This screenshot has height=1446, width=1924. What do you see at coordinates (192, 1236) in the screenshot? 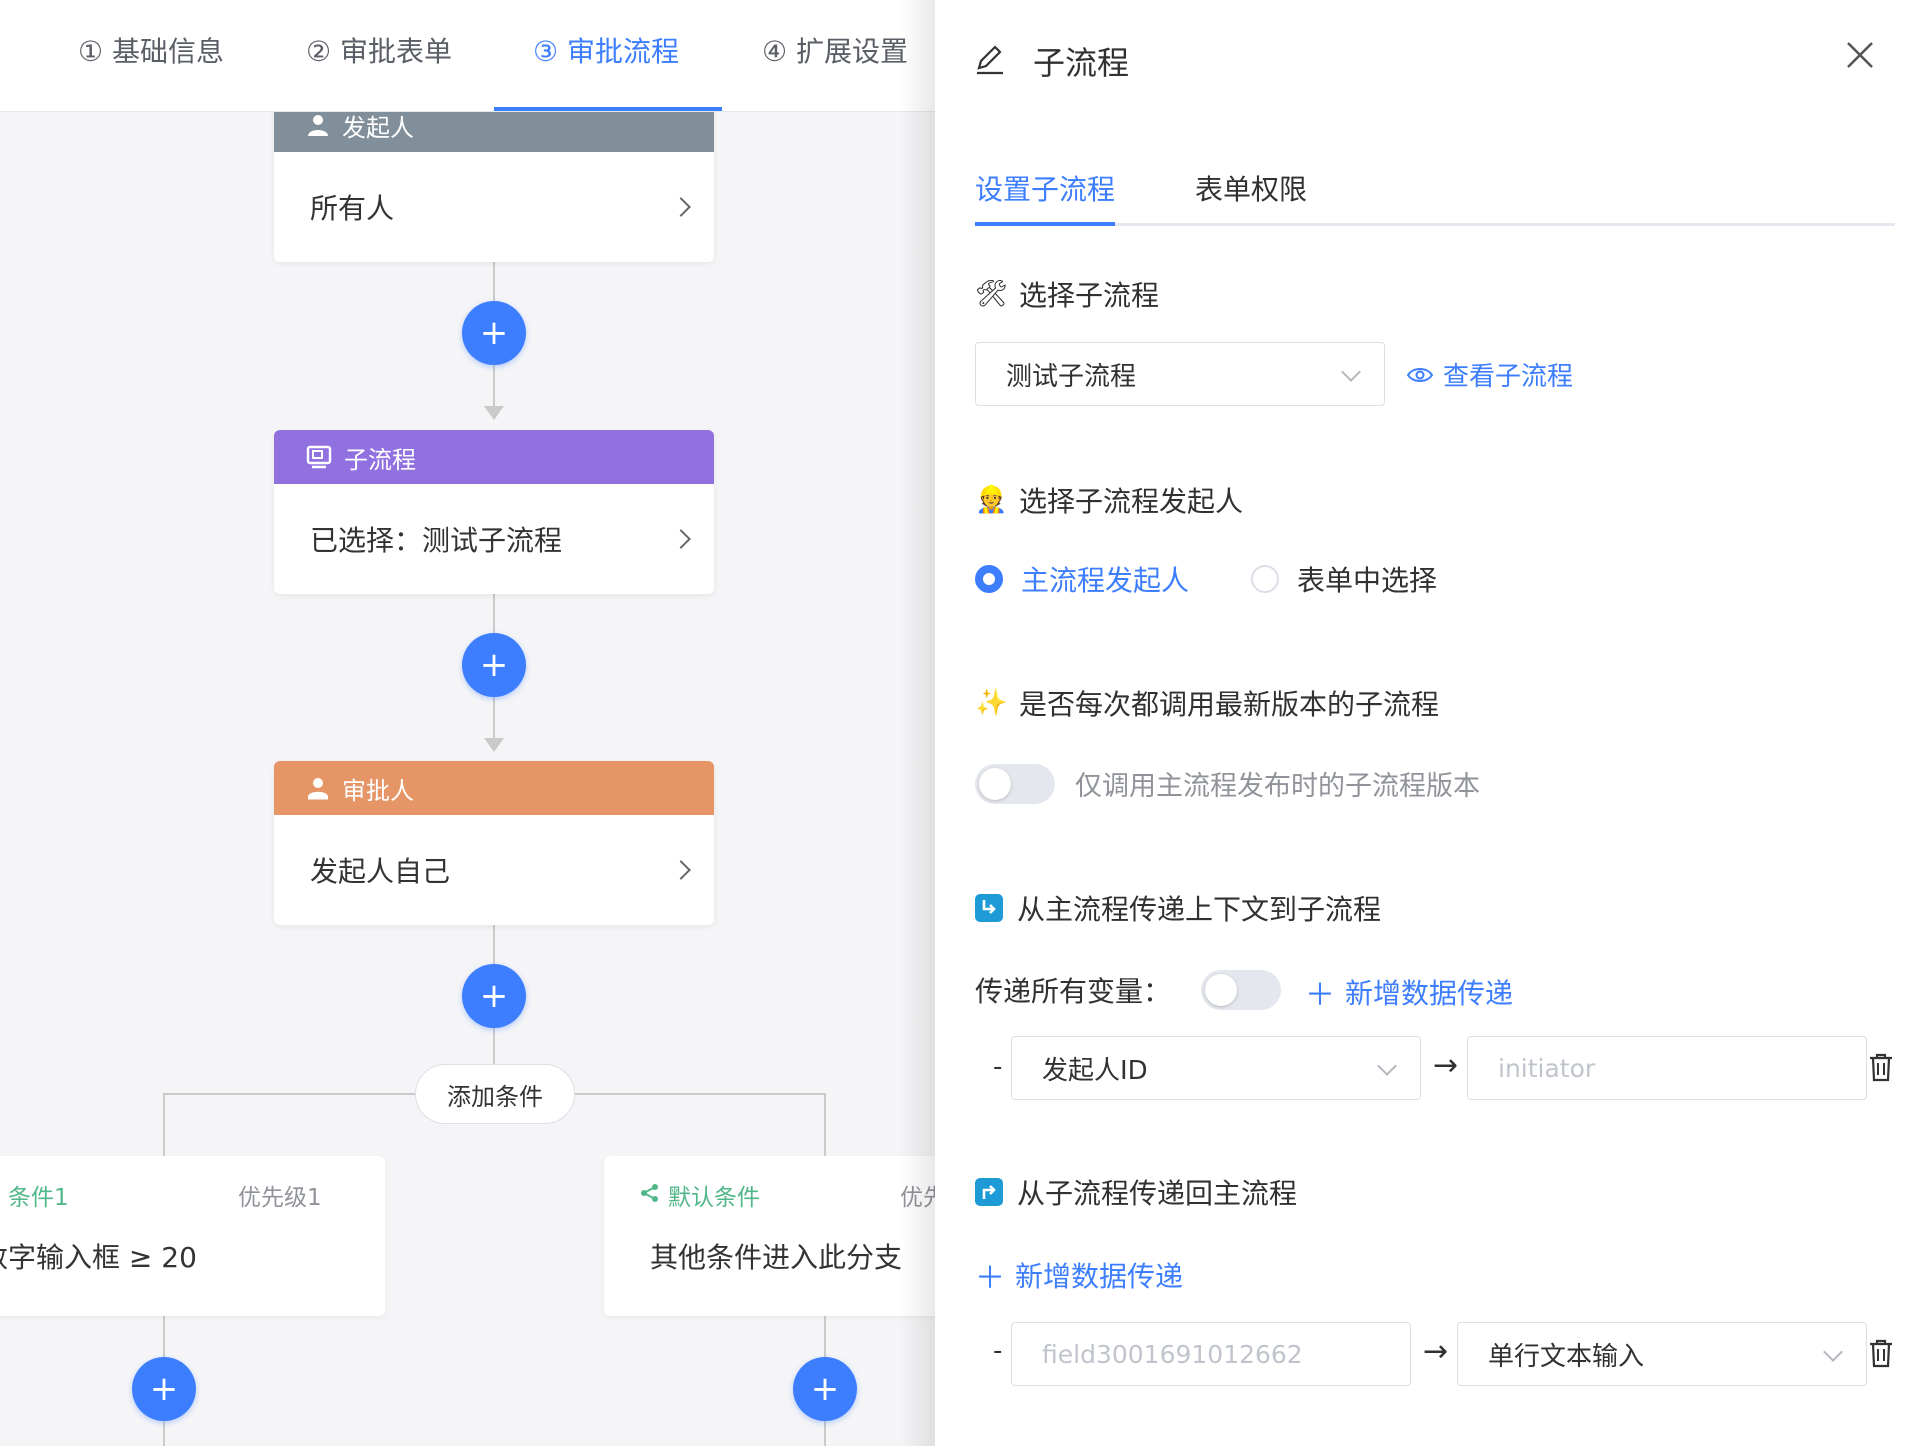
I see `condition-branch-card: 条件1 优先级1 数字输入框 ≥ 20` at bounding box center [192, 1236].